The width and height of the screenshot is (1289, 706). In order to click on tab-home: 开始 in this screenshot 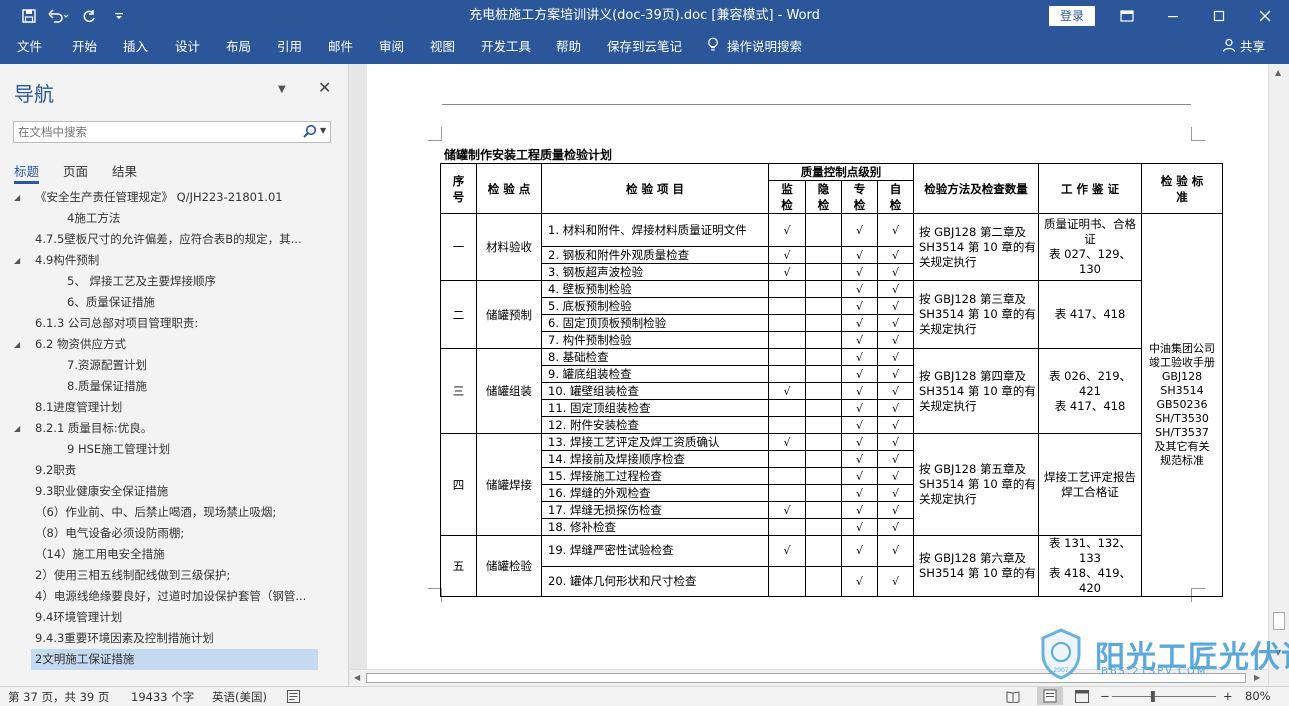, I will do `click(84, 48)`.